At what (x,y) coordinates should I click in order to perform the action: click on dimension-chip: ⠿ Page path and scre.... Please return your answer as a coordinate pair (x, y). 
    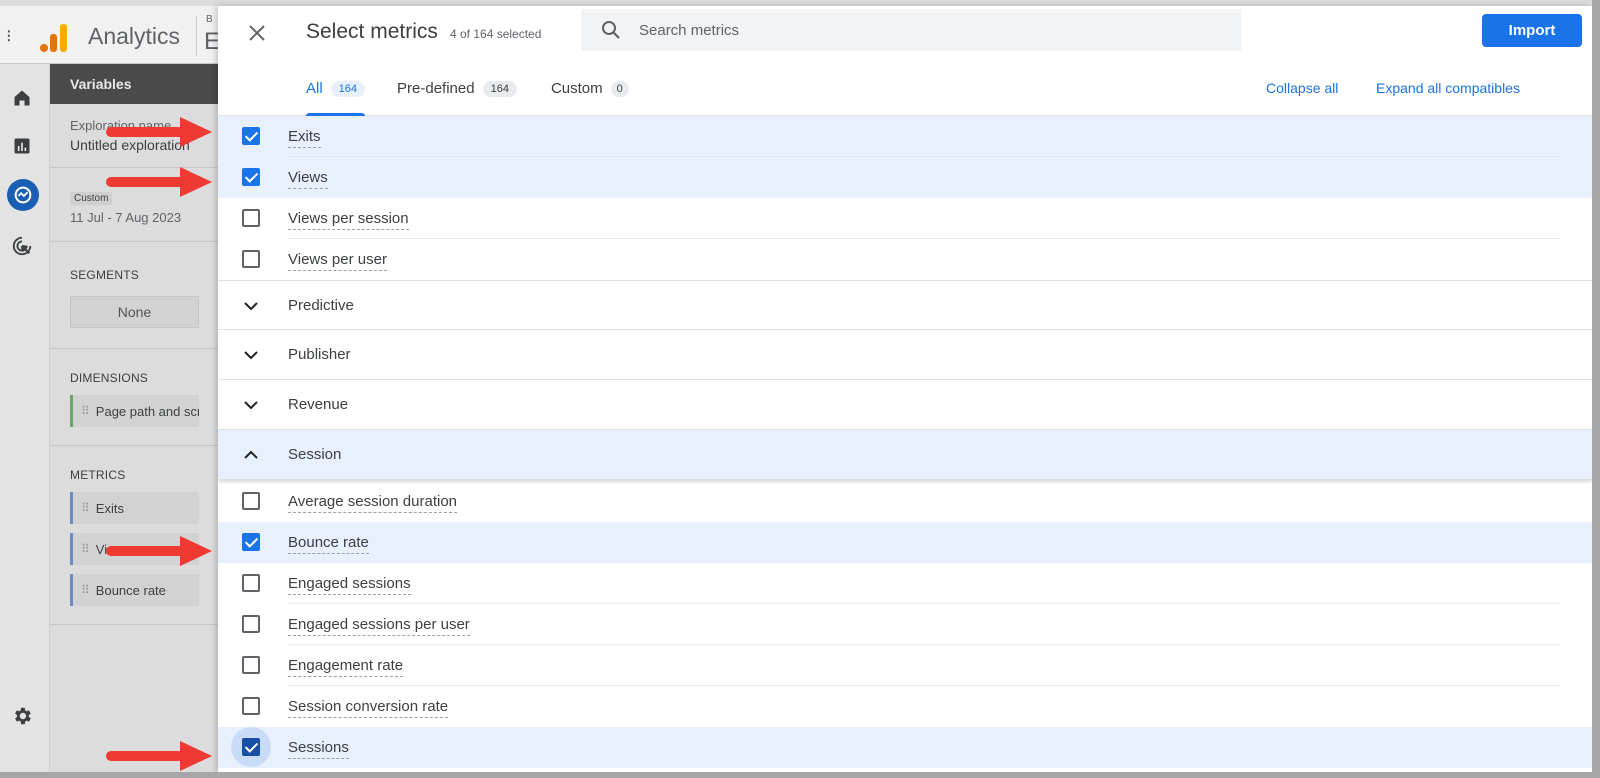
    Looking at the image, I should click on (134, 411).